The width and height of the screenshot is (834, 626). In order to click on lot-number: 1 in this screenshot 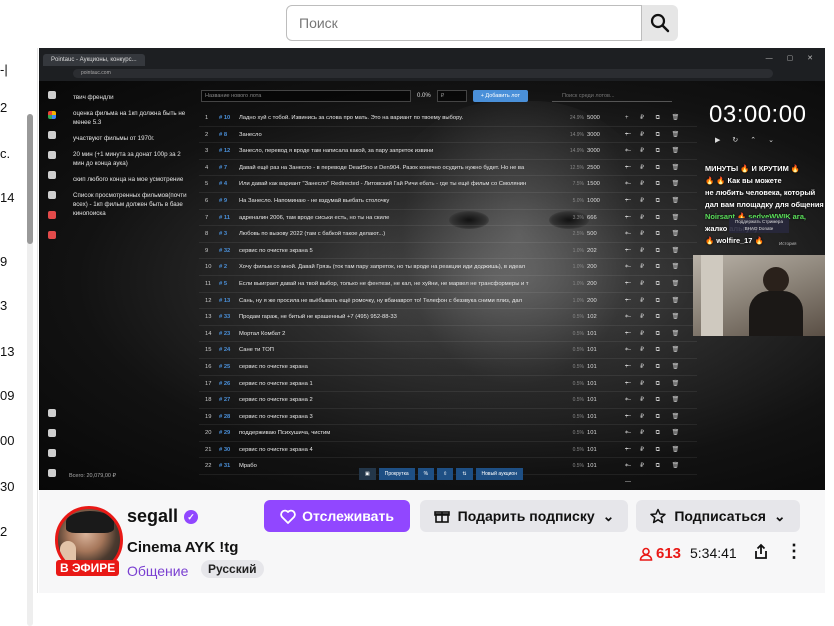, I will do `click(207, 118)`.